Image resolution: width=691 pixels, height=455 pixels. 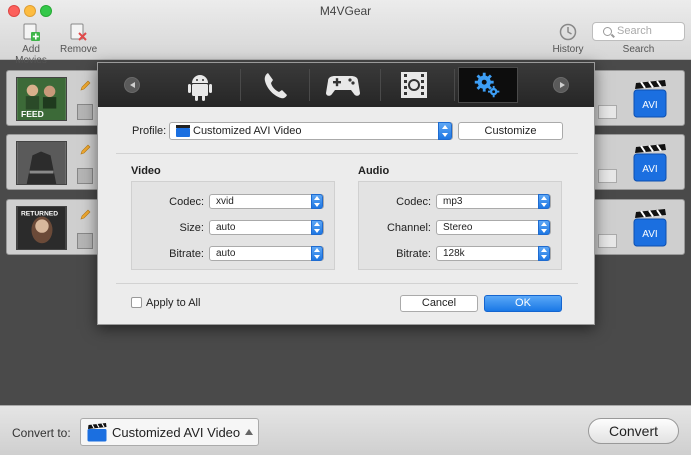 What do you see at coordinates (408, 228) in the screenshot?
I see `audio-channel-label: Channel:` at bounding box center [408, 228].